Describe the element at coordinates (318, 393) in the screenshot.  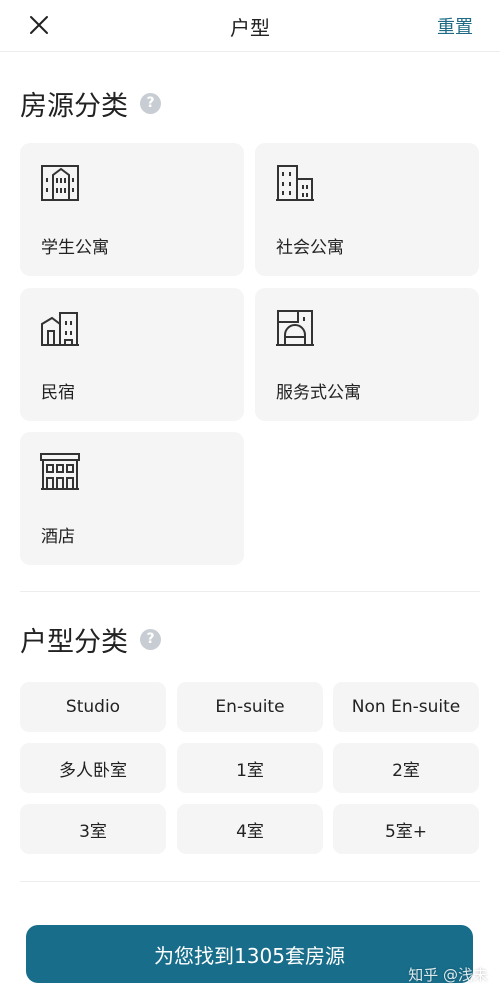
I see `category-card-label: 服务式公寓` at that location.